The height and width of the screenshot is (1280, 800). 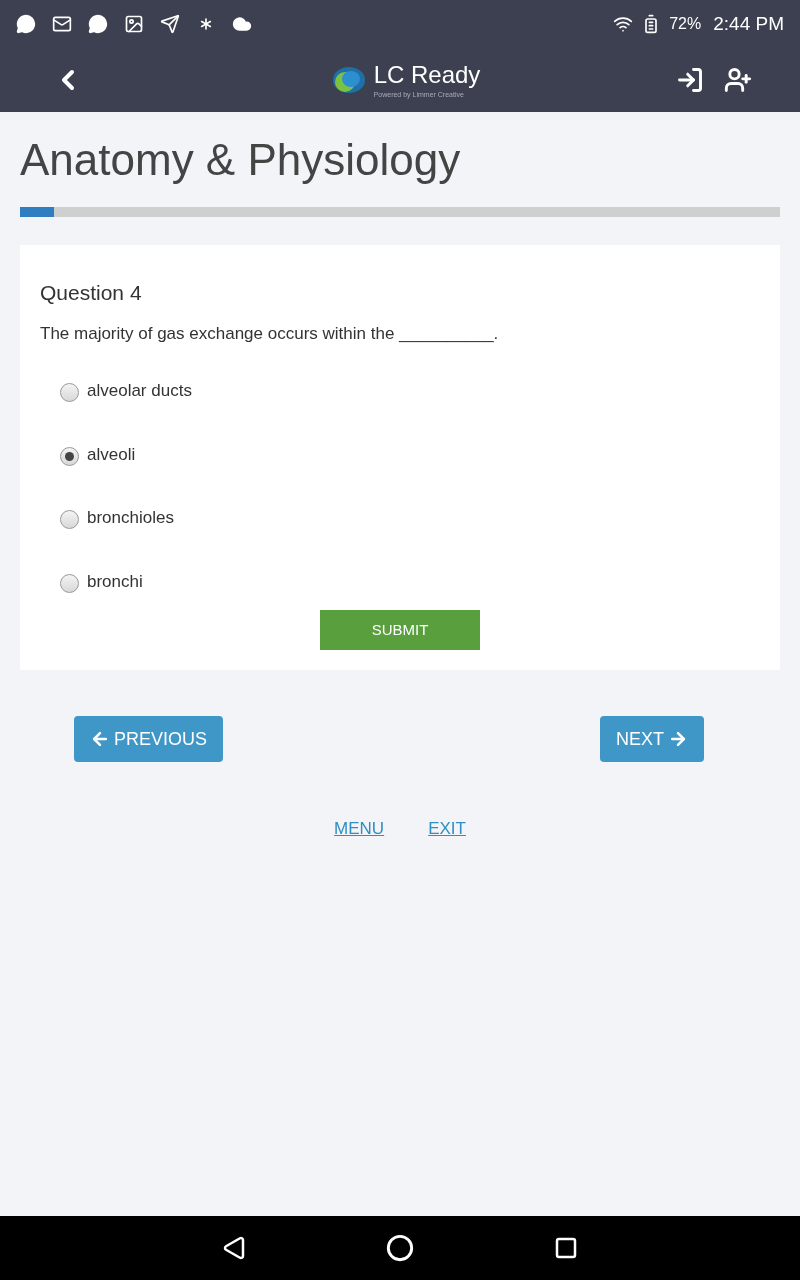 I want to click on cloud-icon, so click(x=242, y=24).